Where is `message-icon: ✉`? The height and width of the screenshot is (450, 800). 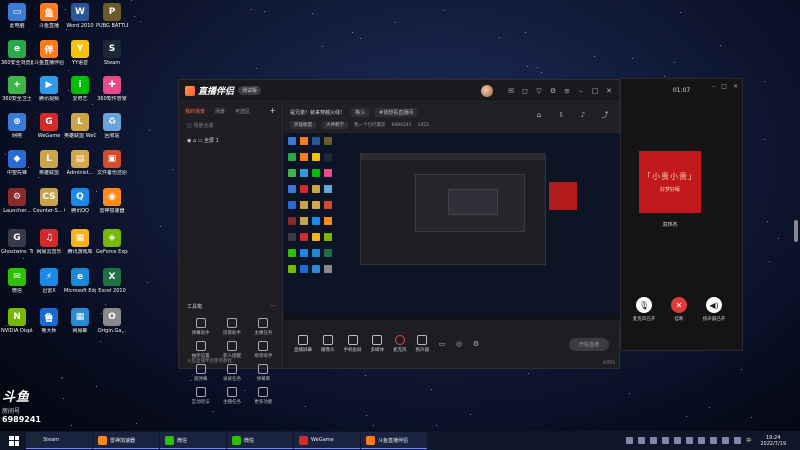
message-icon: ✉ is located at coordinates (511, 91).